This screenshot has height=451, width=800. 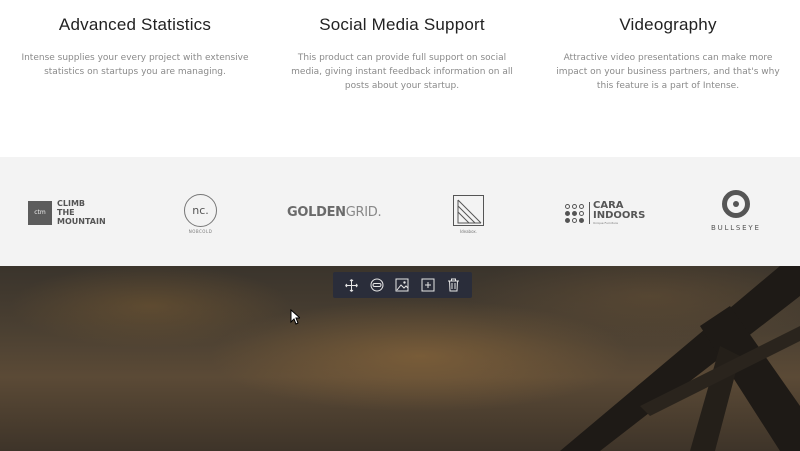 I want to click on cara-wordmark: CARA INDOORS Unique Furniture, so click(x=619, y=213).